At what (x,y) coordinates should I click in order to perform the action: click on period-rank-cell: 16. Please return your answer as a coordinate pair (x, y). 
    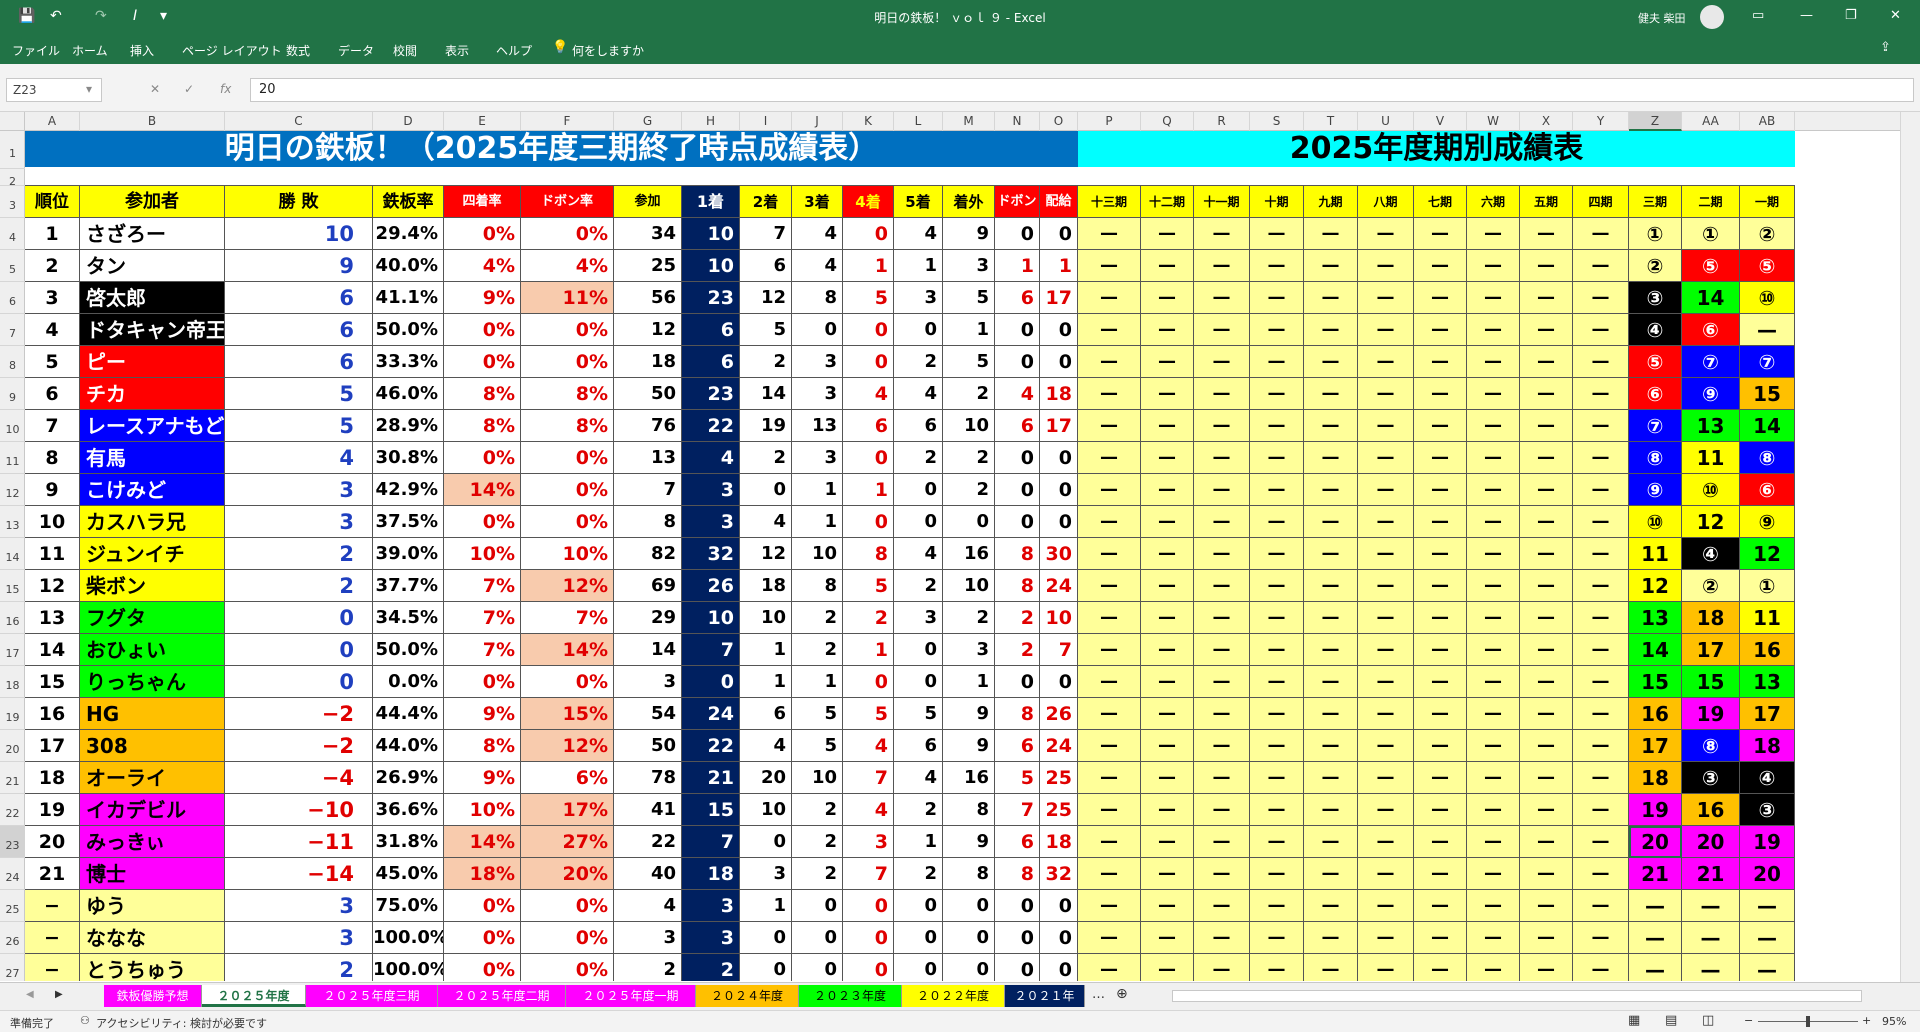
    Looking at the image, I should click on (1711, 810).